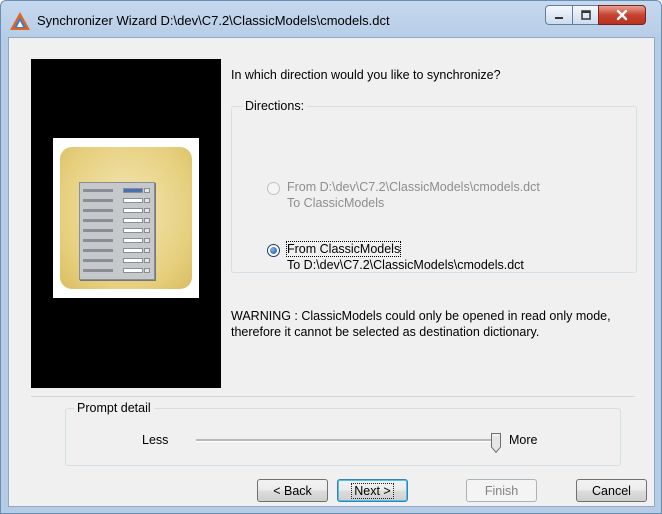 This screenshot has width=662, height=514. Describe the element at coordinates (155, 440) in the screenshot. I see `slider-min-label: Less` at that location.